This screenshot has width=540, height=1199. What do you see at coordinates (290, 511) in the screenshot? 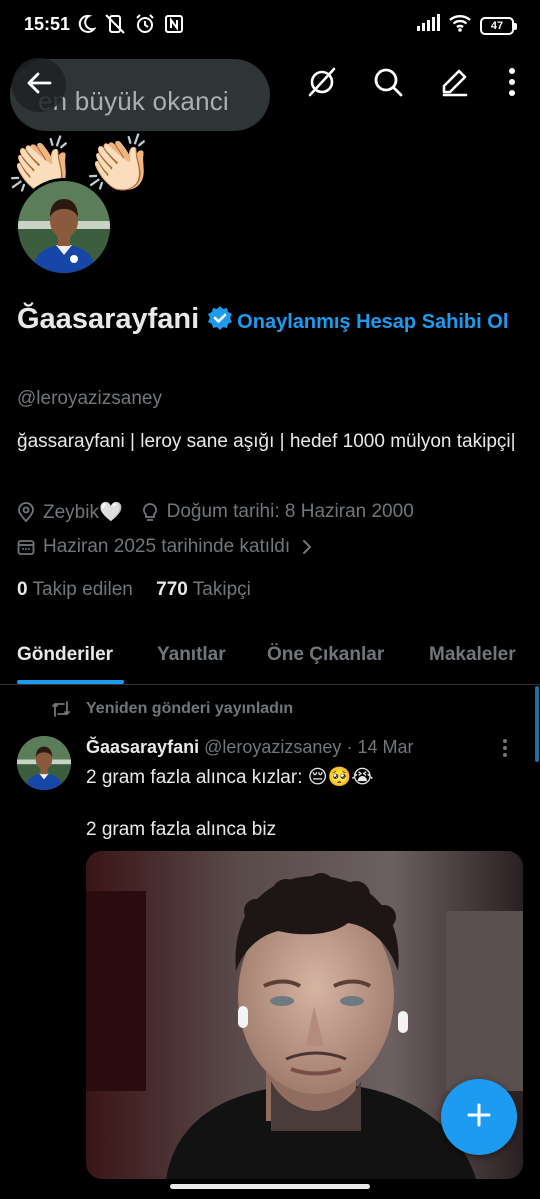
I see `profile-birthday: Doğum tarihi: 8 Haziran 2000` at bounding box center [290, 511].